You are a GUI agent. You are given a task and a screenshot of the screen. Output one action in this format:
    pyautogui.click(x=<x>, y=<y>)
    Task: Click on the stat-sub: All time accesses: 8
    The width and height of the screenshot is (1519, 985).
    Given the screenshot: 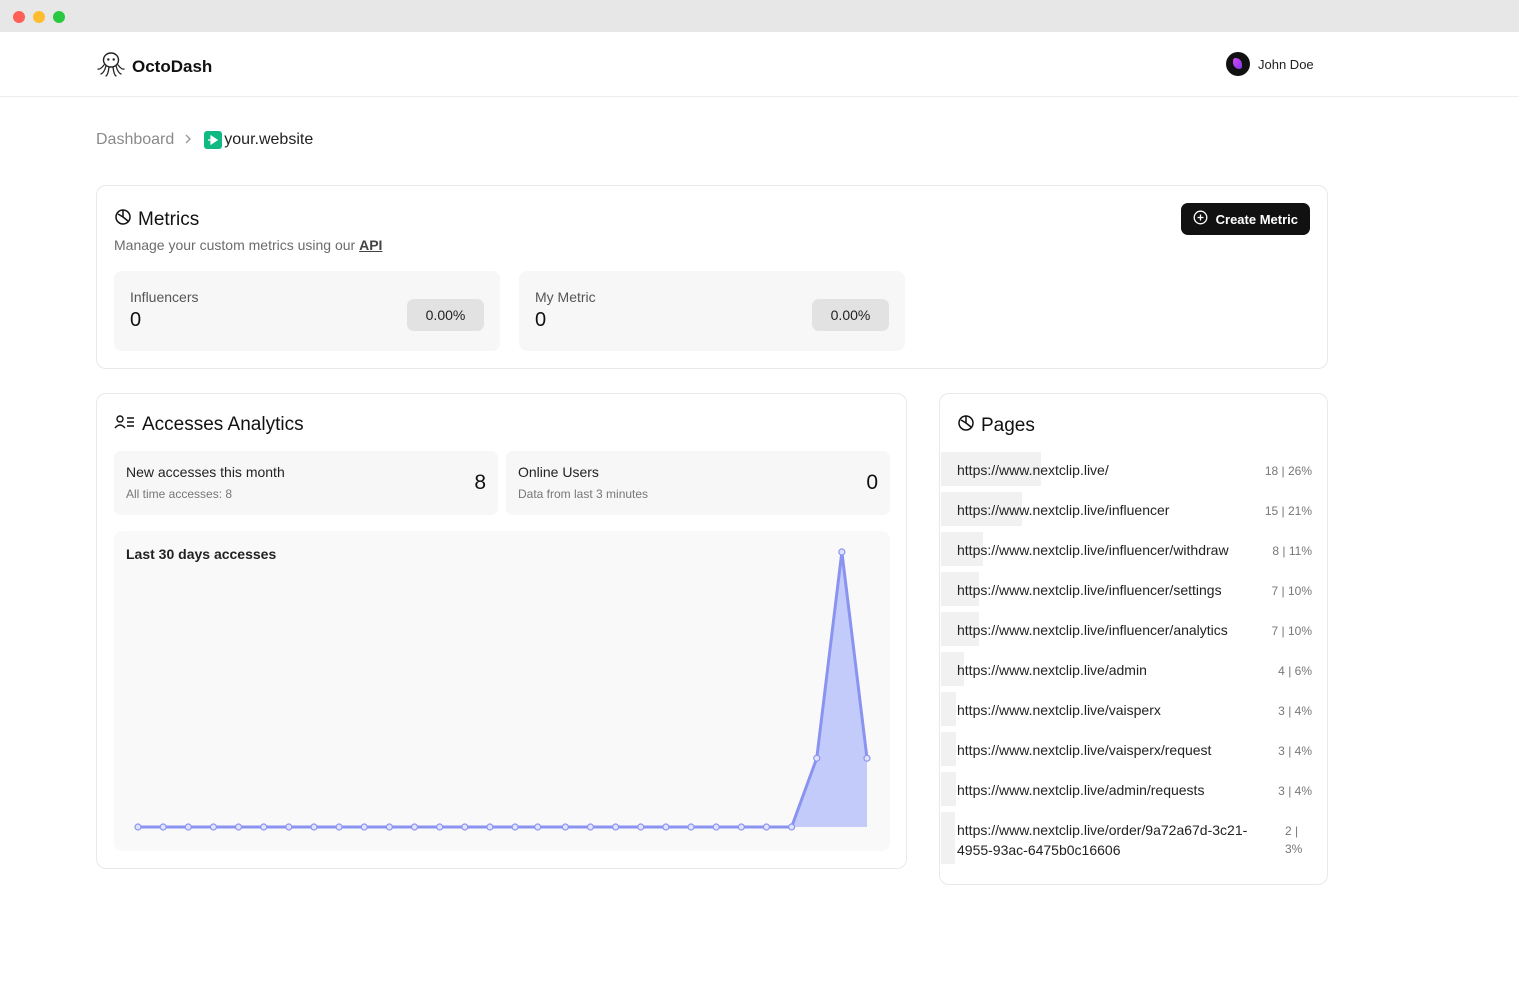 What is the action you would take?
    pyautogui.click(x=179, y=494)
    